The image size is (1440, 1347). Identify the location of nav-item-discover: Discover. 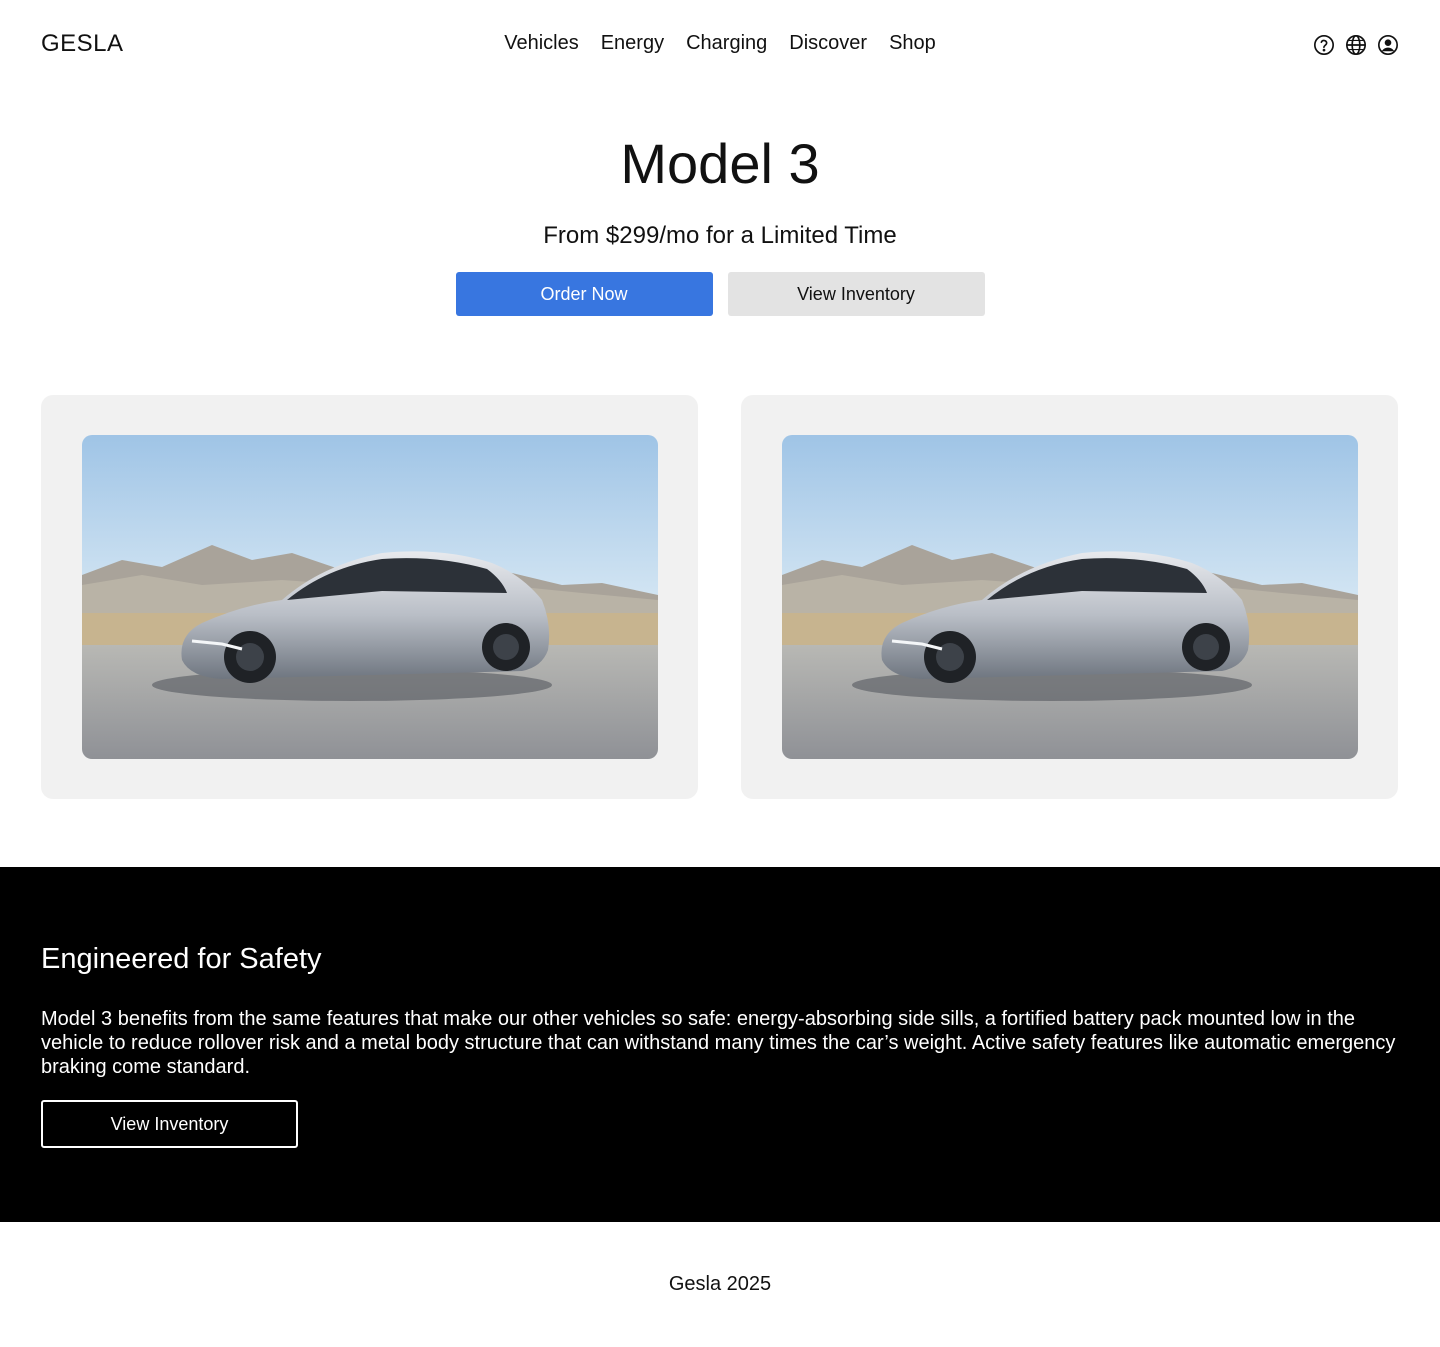
(828, 43).